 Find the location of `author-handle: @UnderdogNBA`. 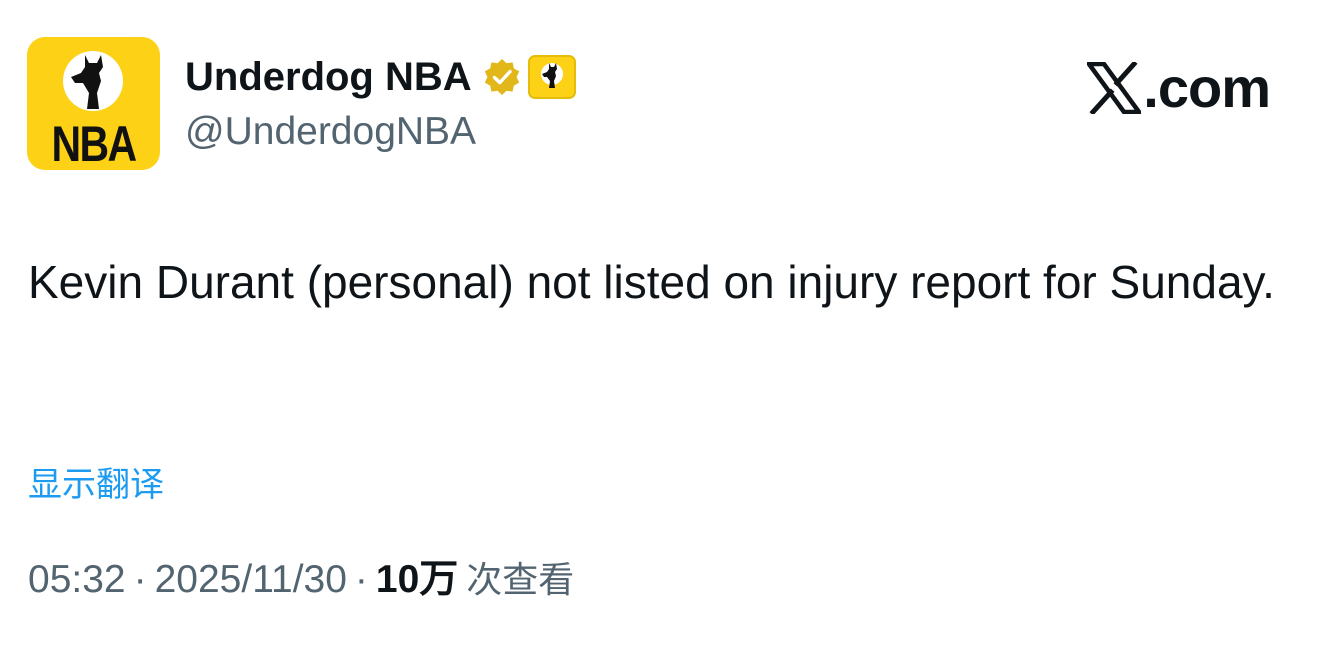

author-handle: @UnderdogNBA is located at coordinates (330, 132).